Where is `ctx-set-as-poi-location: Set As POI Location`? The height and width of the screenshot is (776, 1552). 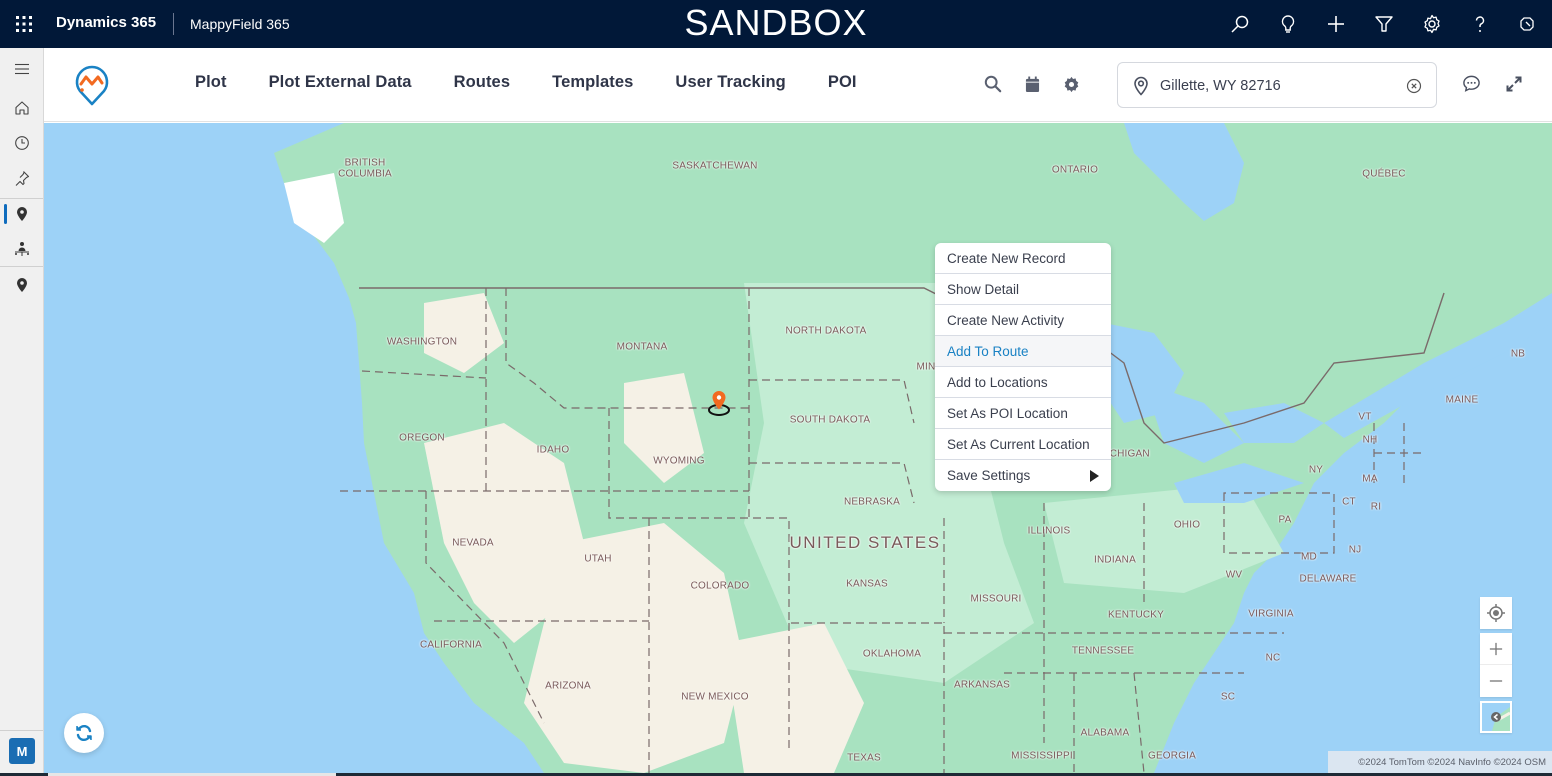
ctx-set-as-poi-location: Set As POI Location is located at coordinates (1023, 413).